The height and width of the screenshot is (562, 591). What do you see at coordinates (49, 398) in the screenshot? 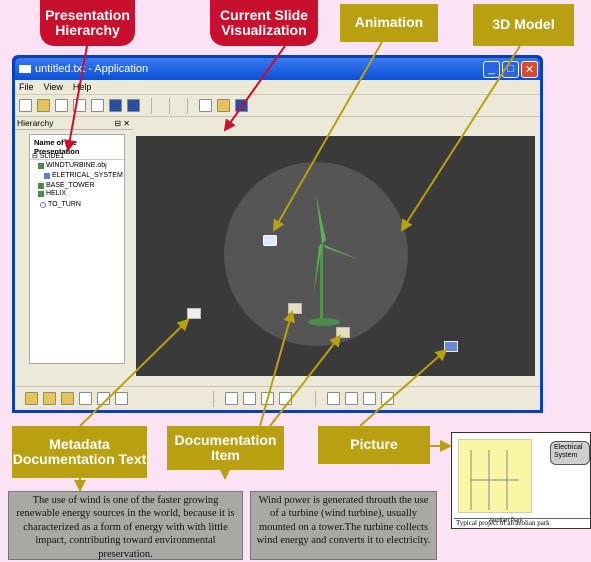
I see `add-item-icon` at bounding box center [49, 398].